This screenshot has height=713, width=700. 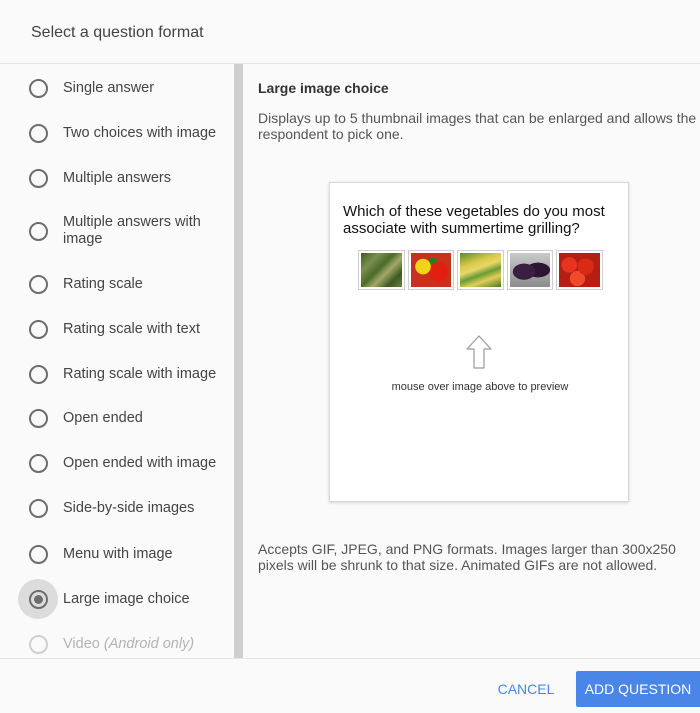 I want to click on option-label: Rating scale with image, so click(x=140, y=373).